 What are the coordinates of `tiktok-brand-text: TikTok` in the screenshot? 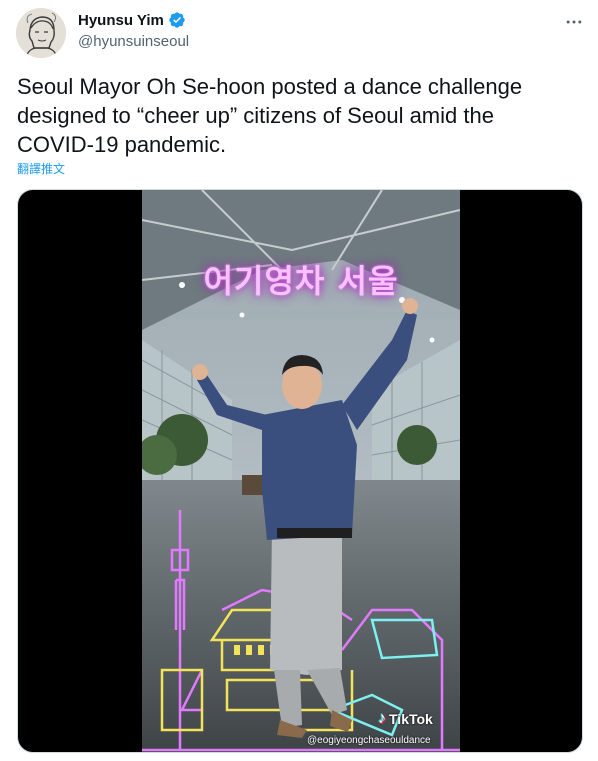 It's located at (411, 719).